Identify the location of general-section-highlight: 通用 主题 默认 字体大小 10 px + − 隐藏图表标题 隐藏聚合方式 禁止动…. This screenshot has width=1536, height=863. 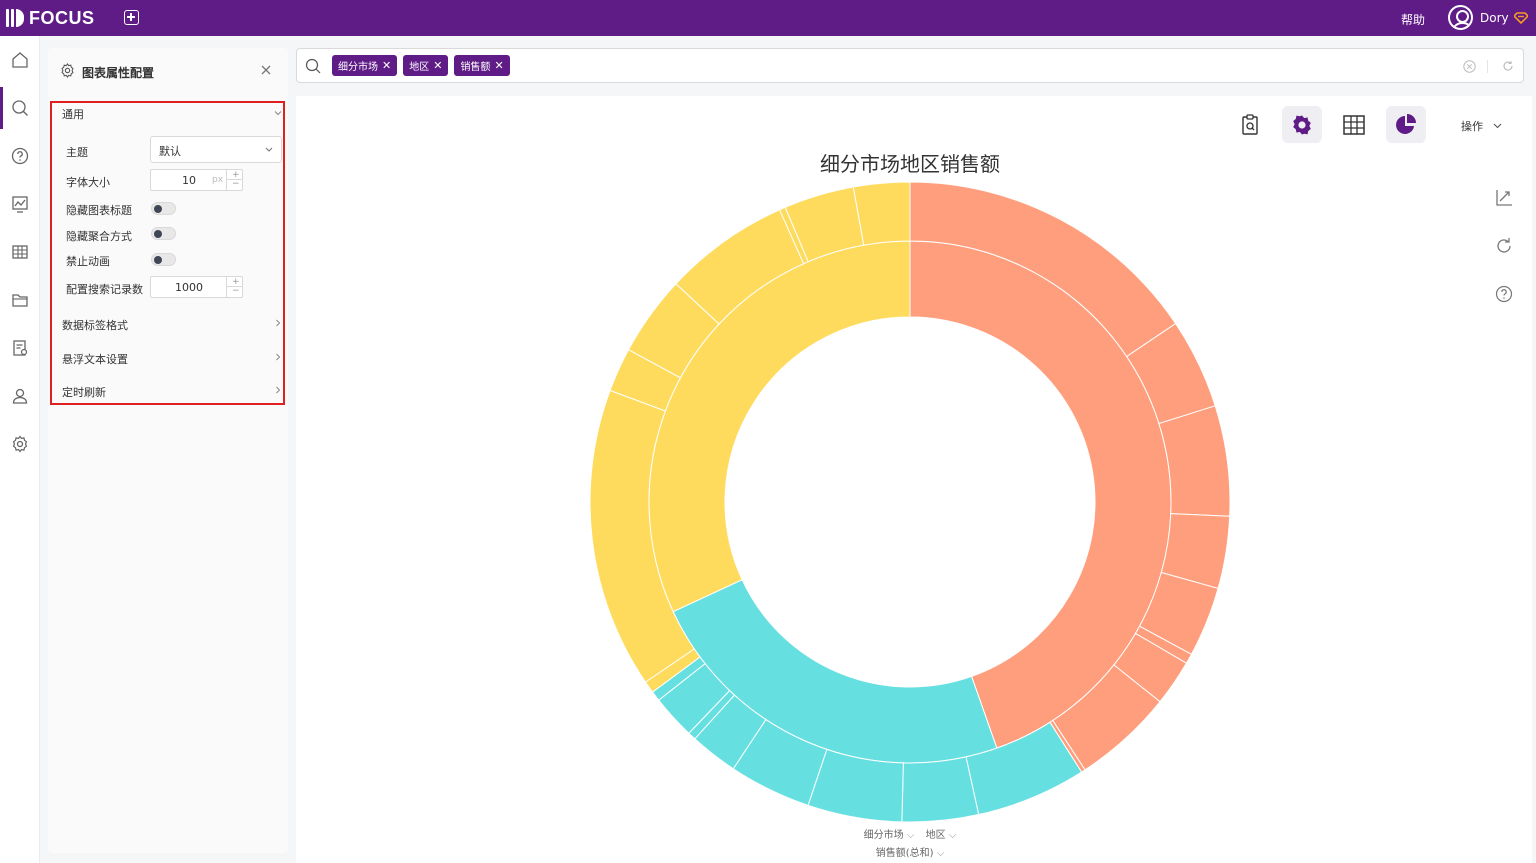
(167, 253).